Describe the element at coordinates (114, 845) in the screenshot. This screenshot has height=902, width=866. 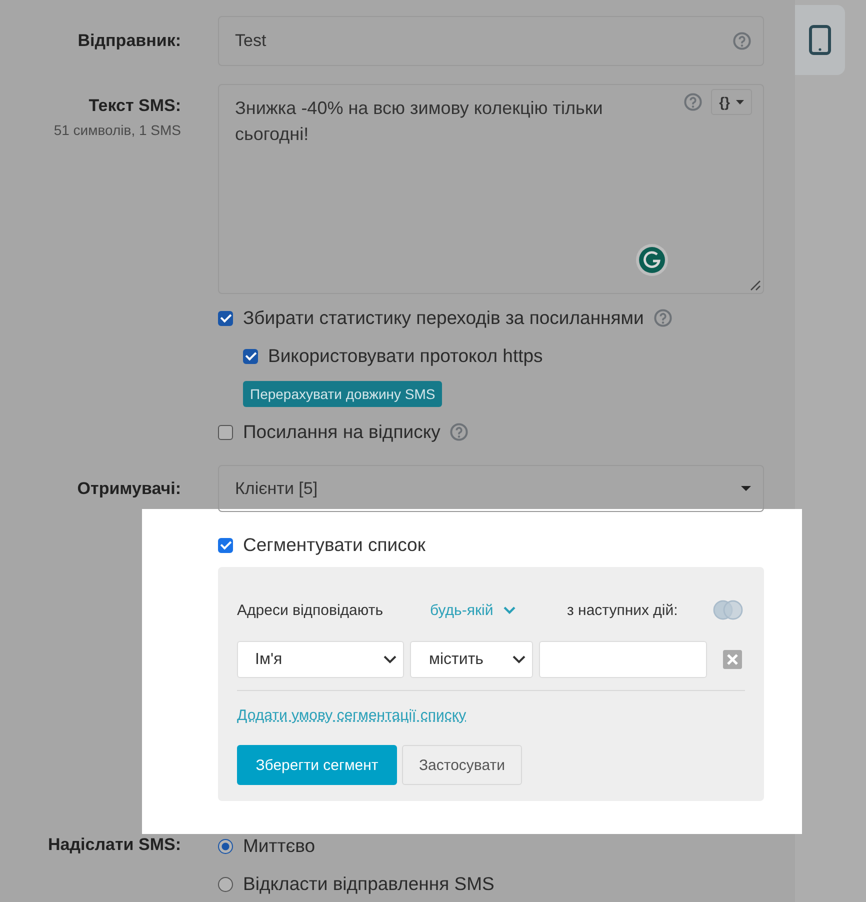
I see `field-label: Надіслати SMS:` at that location.